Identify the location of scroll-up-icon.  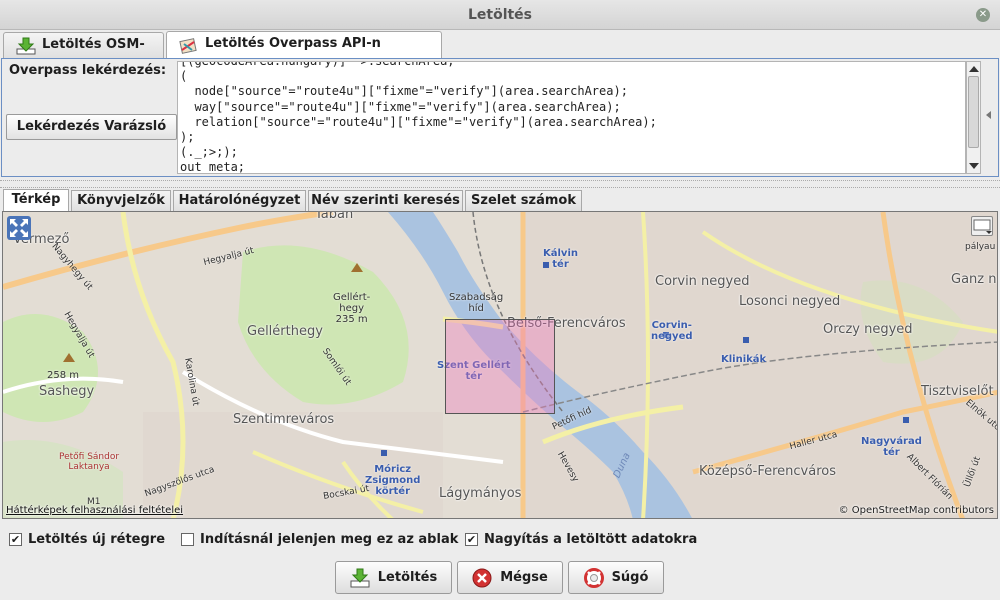
(974, 69).